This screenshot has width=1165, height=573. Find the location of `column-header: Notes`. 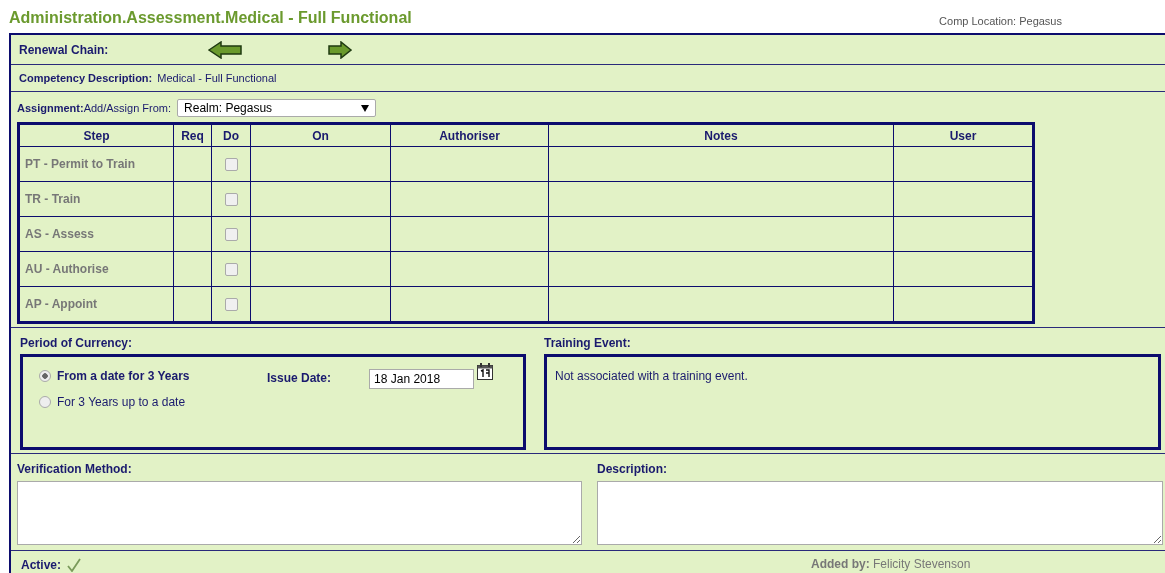

column-header: Notes is located at coordinates (721, 135).